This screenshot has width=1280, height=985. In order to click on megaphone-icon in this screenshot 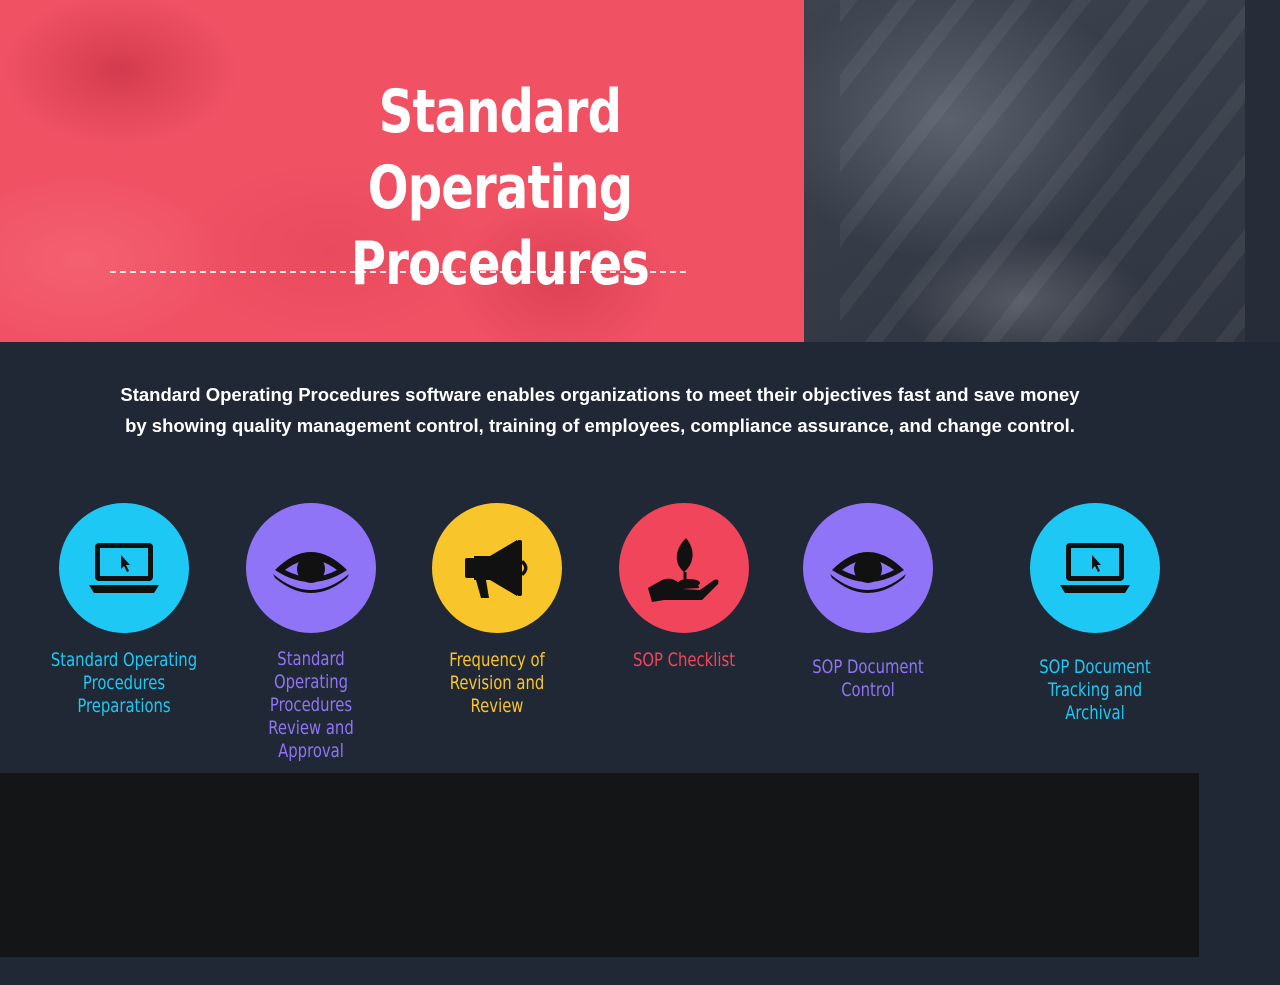, I will do `click(496, 569)`.